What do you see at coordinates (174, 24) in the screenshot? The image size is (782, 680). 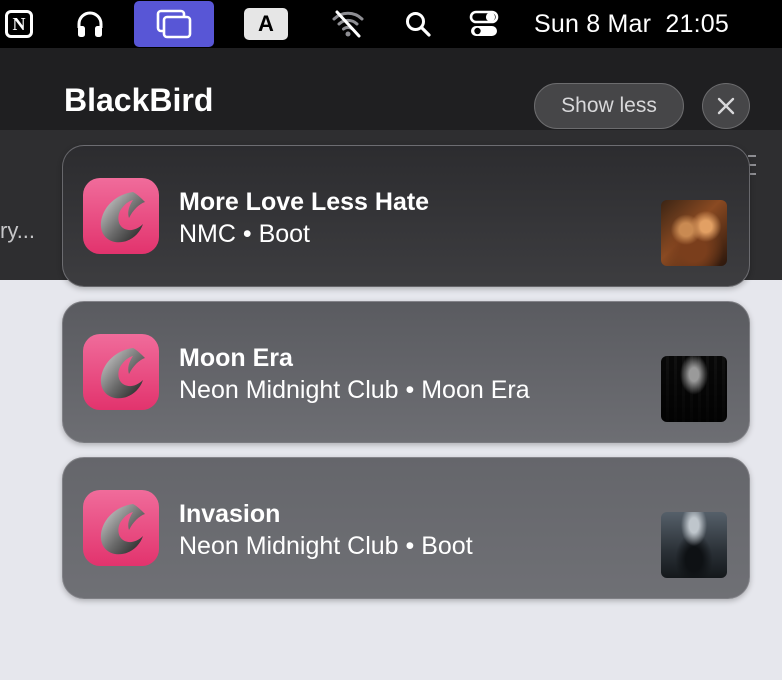 I see `windows-icon` at bounding box center [174, 24].